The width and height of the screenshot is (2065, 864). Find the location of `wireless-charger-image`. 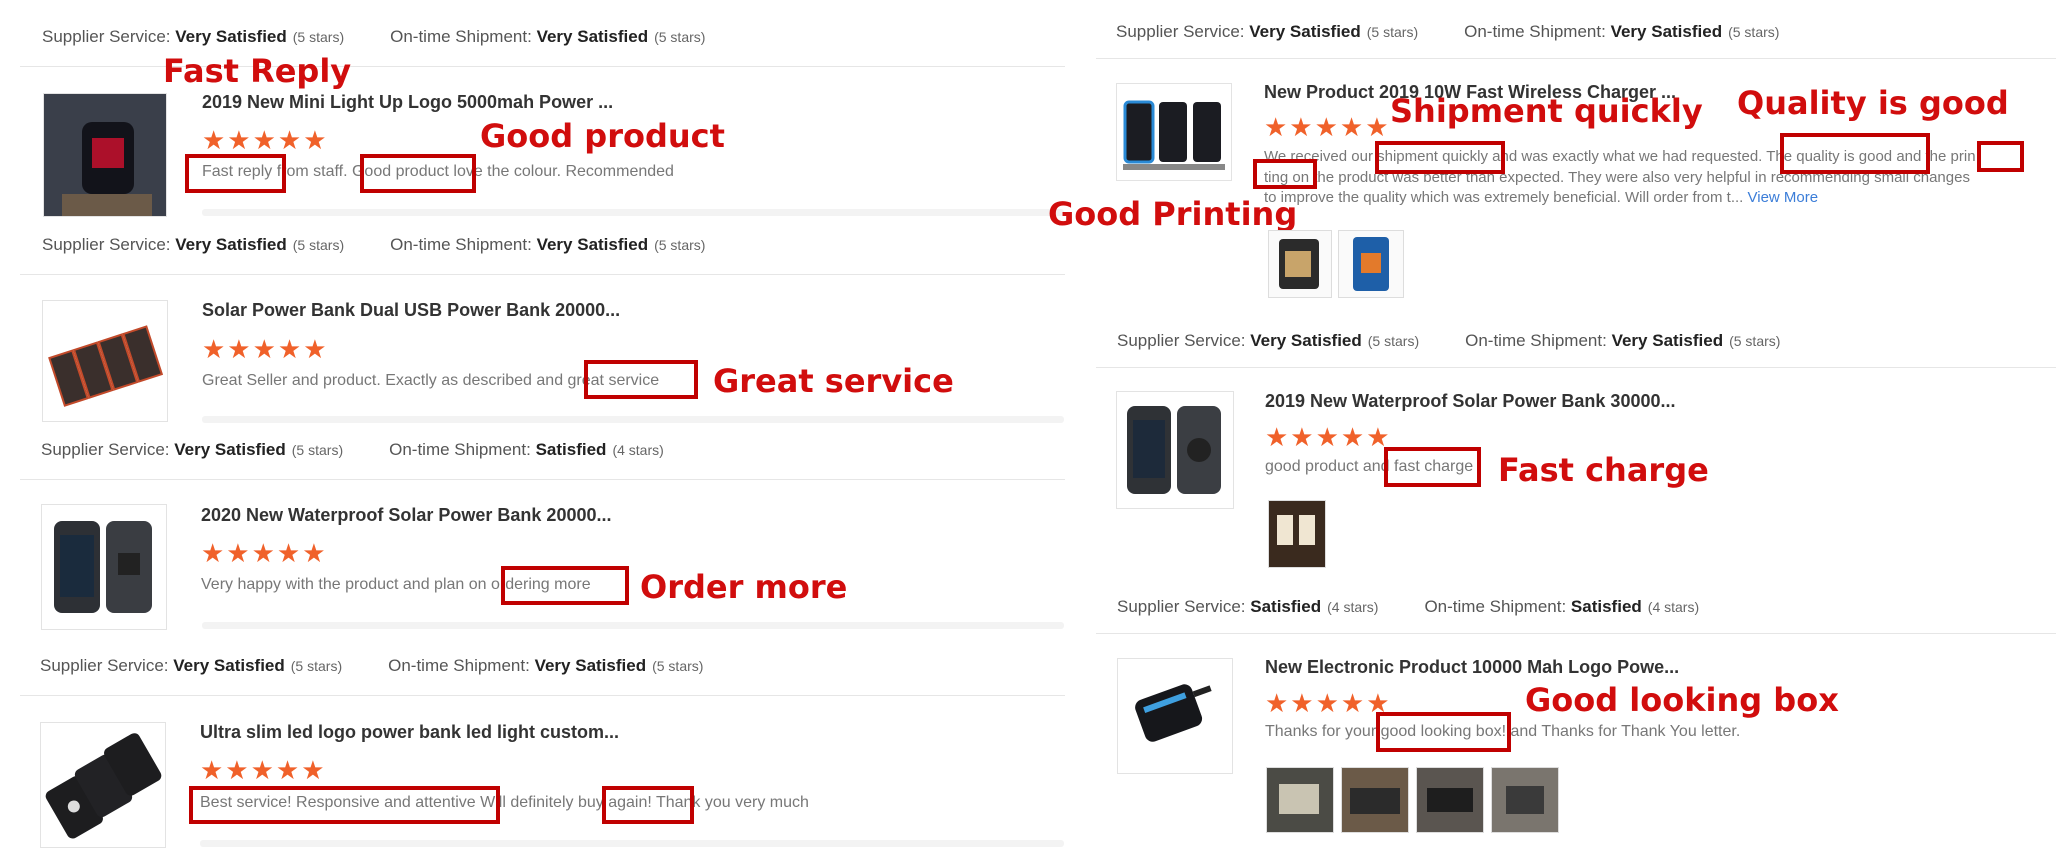

wireless-charger-image is located at coordinates (1174, 132).